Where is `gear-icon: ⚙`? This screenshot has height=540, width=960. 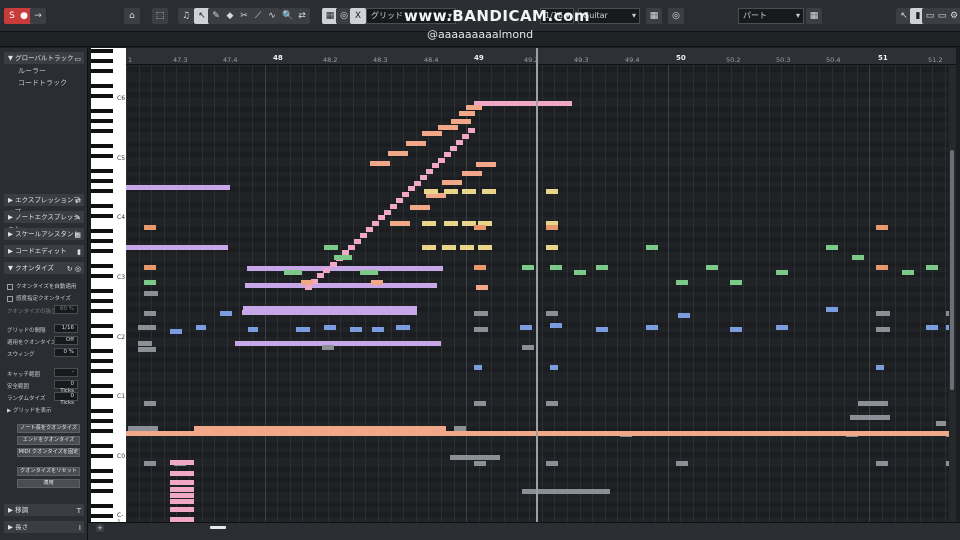
gear-icon: ⚙ is located at coordinates (953, 16).